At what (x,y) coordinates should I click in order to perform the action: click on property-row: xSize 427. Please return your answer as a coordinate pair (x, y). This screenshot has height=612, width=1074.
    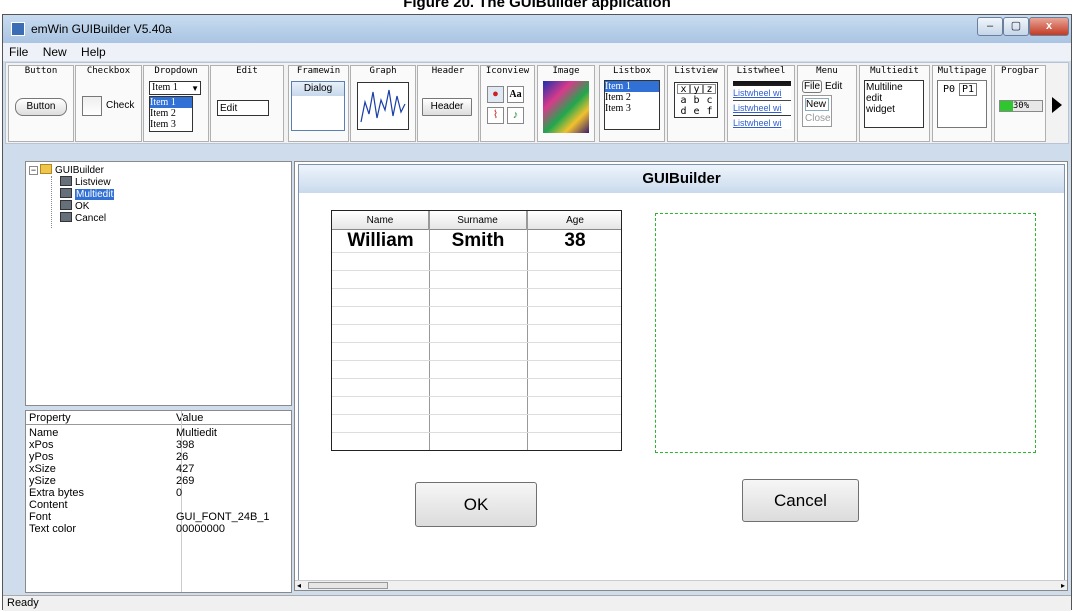
    Looking at the image, I should click on (158, 469).